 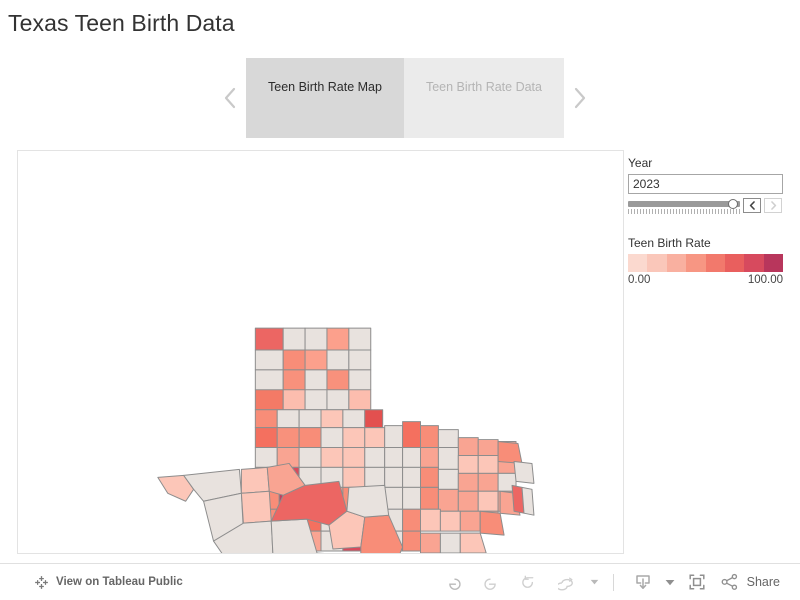 What do you see at coordinates (430, 542) in the screenshot?
I see `county-row11-c8` at bounding box center [430, 542].